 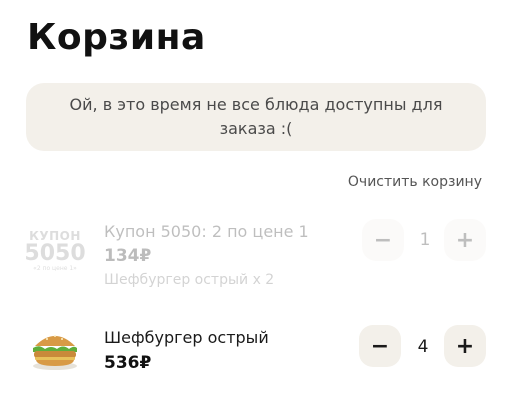 I want to click on coupon-image: КУПОН 5050 «2 по цене 1», so click(x=55, y=250).